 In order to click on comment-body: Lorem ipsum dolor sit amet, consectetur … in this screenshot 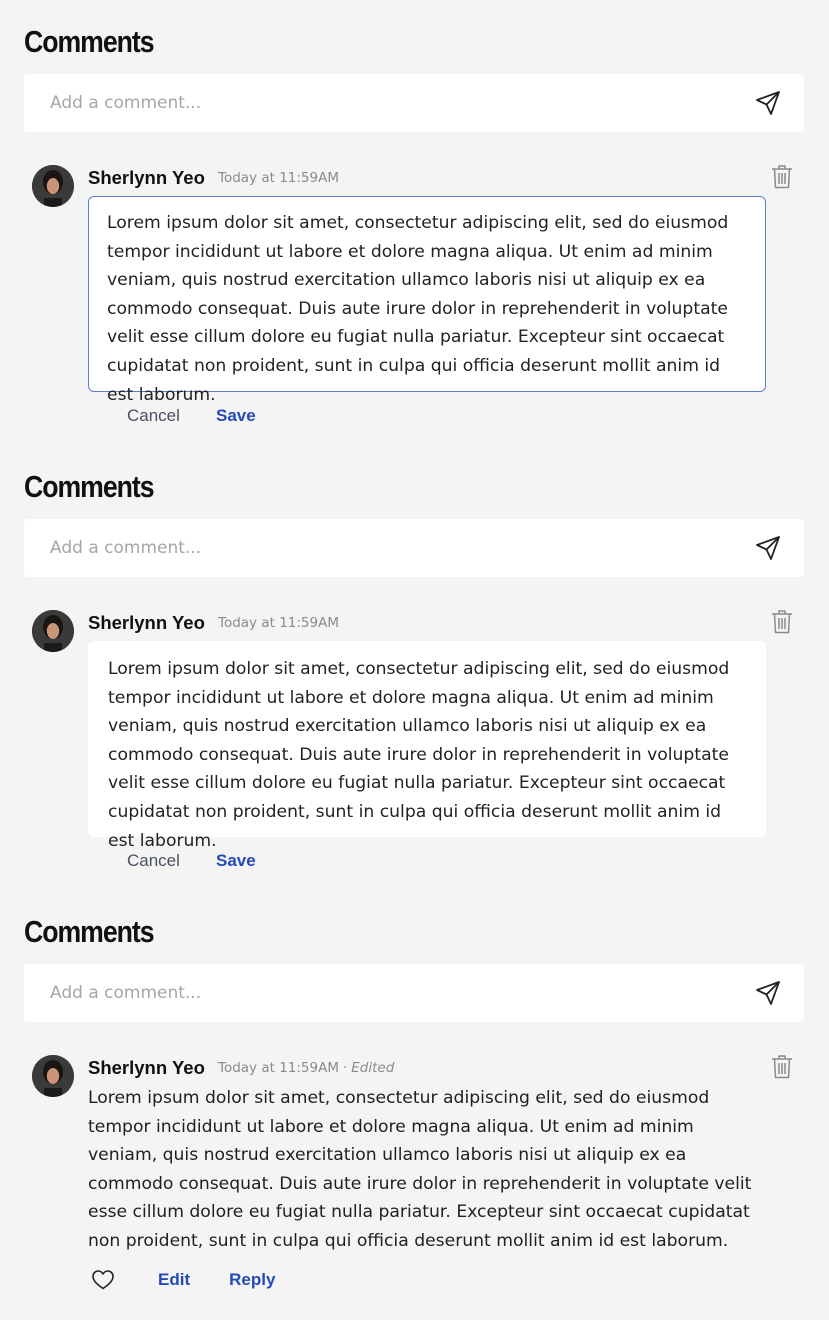, I will do `click(420, 1169)`.